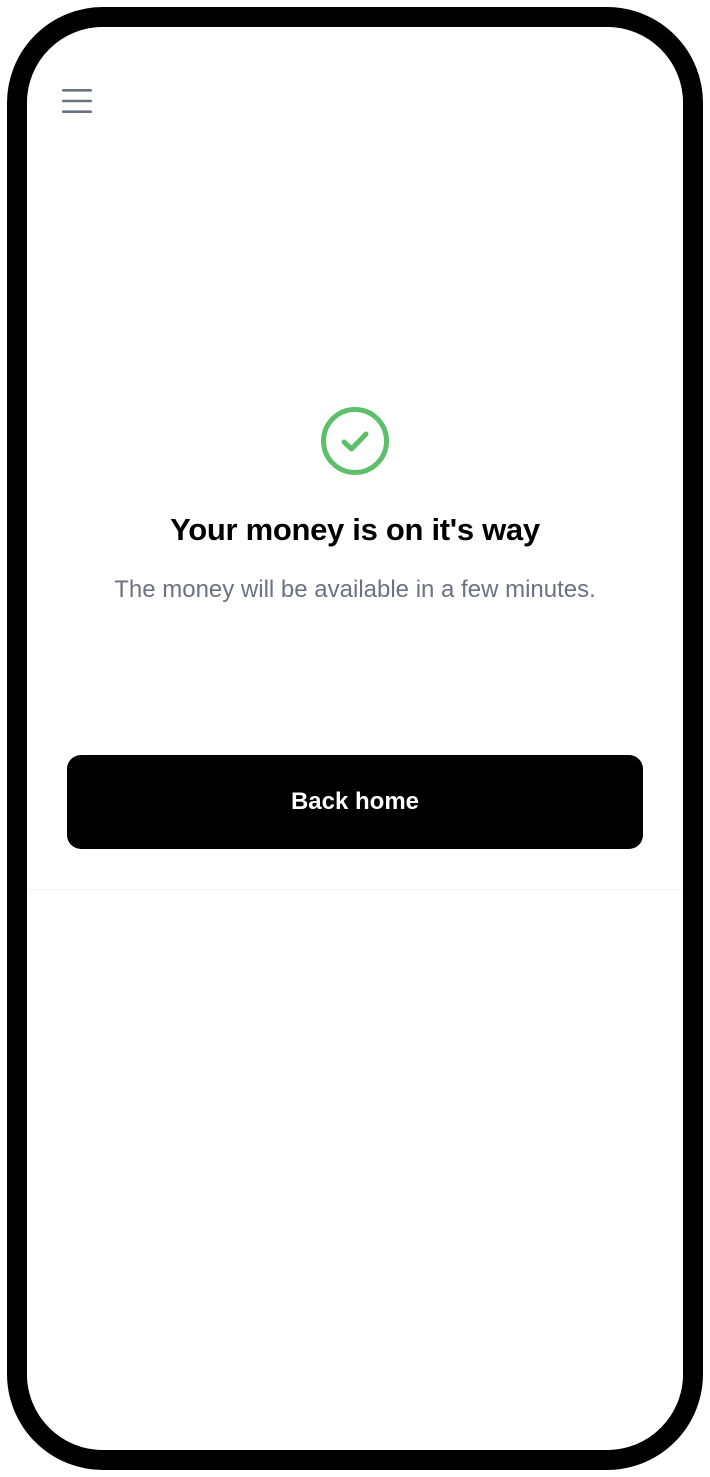 This screenshot has width=710, height=1477. Describe the element at coordinates (355, 529) in the screenshot. I see `confirmation-title: Your money is on it's way` at that location.